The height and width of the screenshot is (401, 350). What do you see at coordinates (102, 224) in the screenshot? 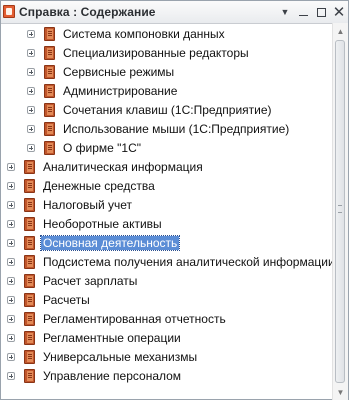
I see `tree-item-label: Необоротные активы` at bounding box center [102, 224].